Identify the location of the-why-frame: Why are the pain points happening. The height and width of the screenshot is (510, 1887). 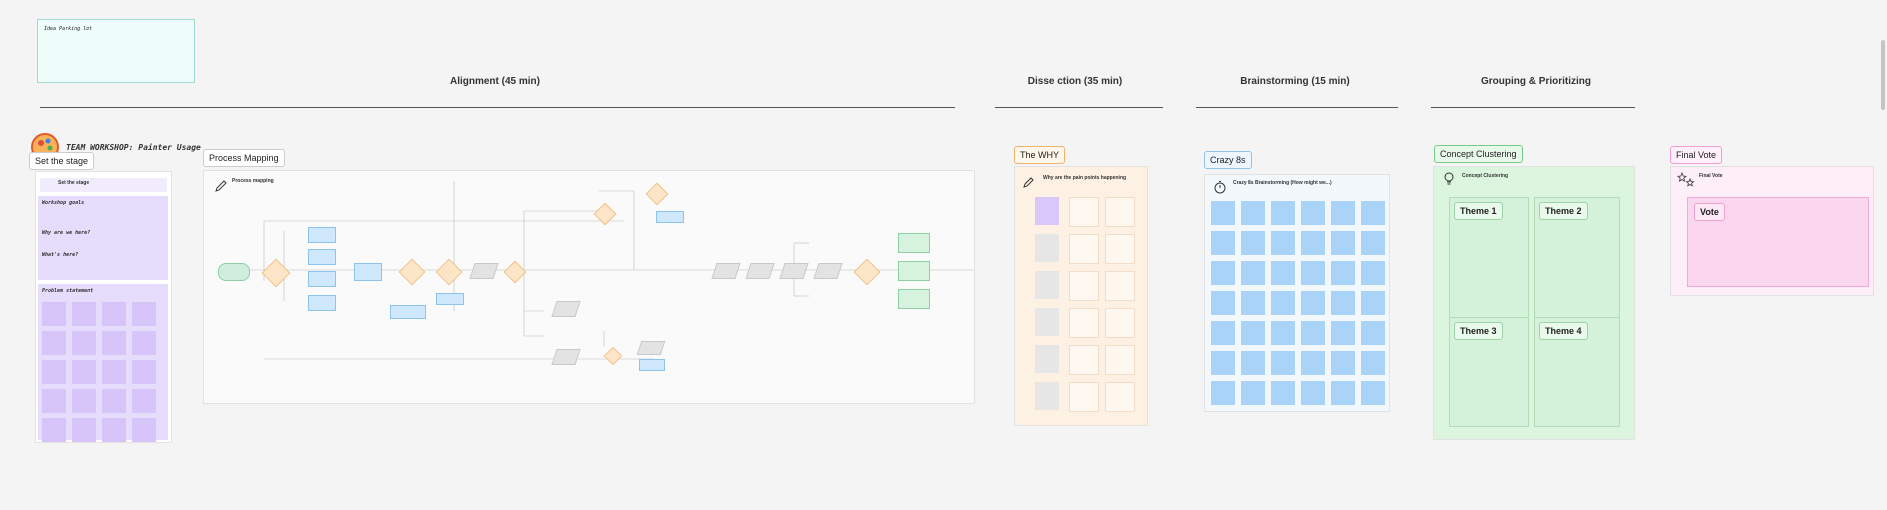
(1081, 296).